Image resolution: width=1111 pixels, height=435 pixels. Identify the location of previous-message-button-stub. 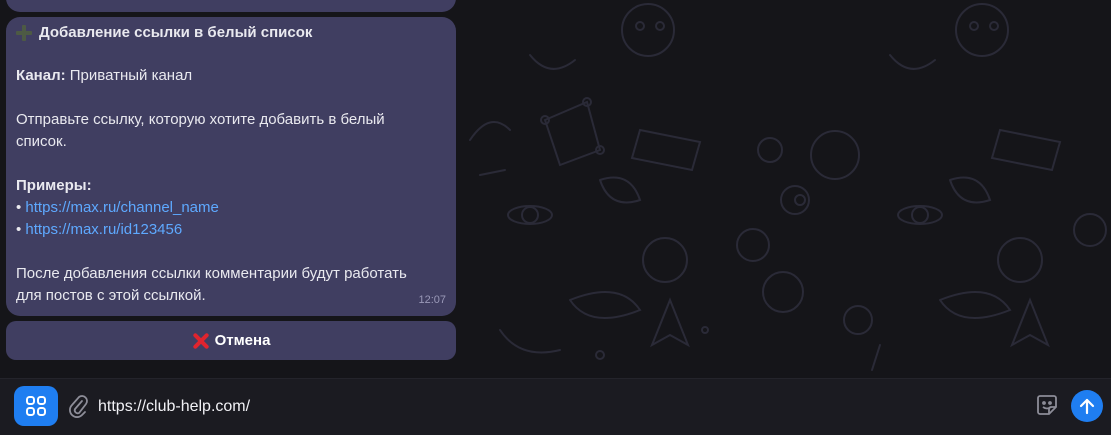
(226, 5).